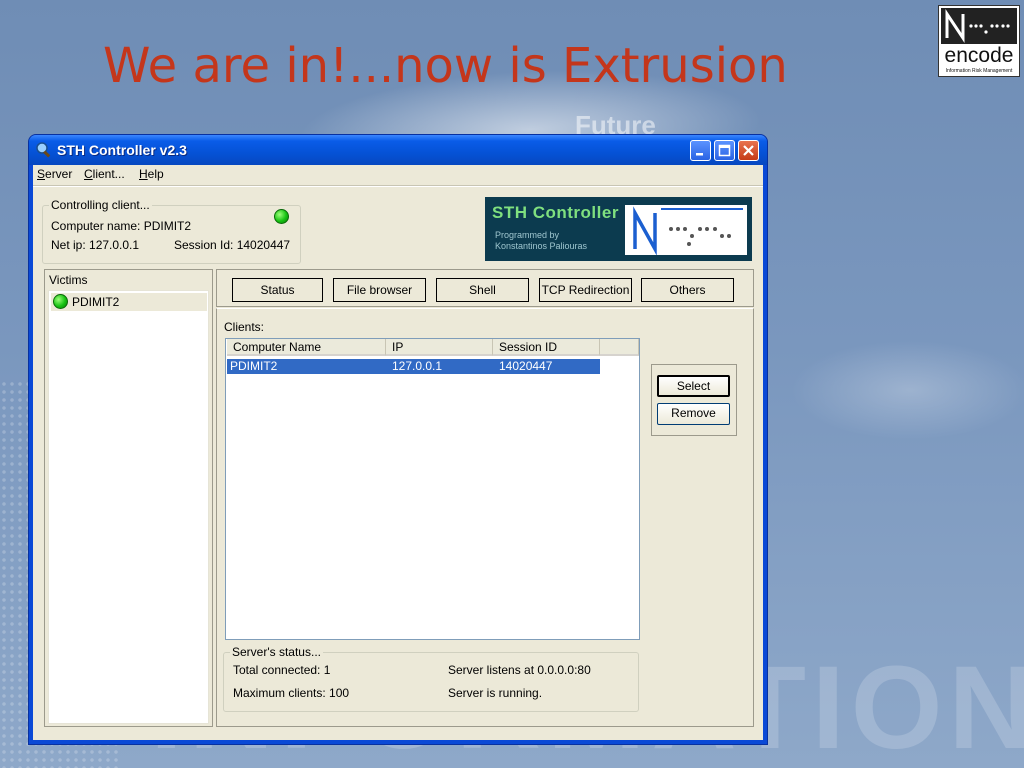 Image resolution: width=1024 pixels, height=768 pixels. What do you see at coordinates (527, 235) in the screenshot?
I see `banner-credit-line: Programmed by` at bounding box center [527, 235].